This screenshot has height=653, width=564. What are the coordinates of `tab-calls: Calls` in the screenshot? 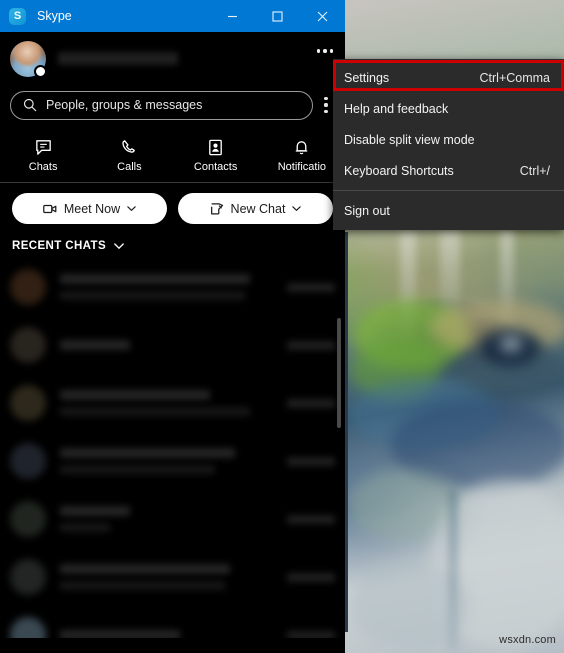 It's located at (129, 155).